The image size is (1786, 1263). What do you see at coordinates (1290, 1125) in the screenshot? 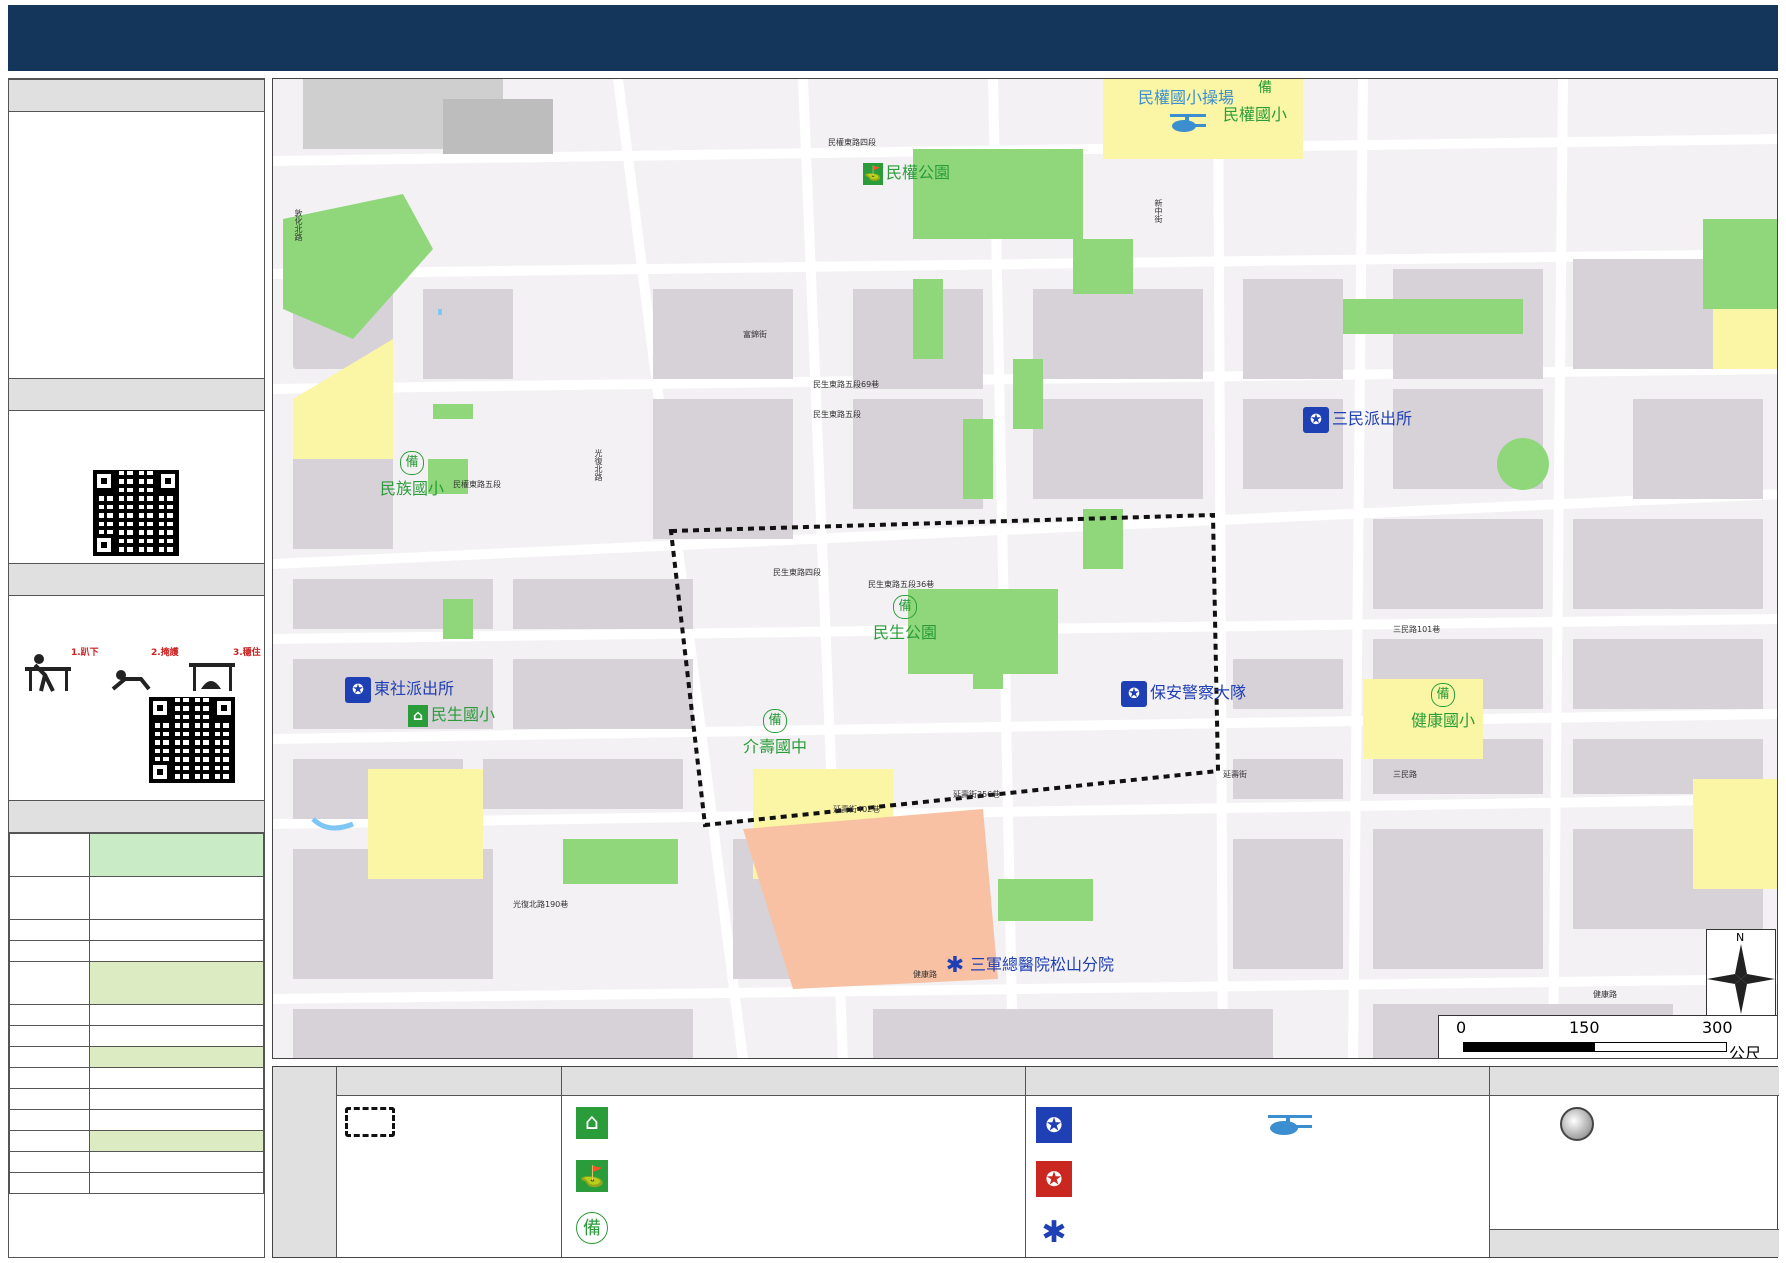
I see `helicopter-icon` at bounding box center [1290, 1125].